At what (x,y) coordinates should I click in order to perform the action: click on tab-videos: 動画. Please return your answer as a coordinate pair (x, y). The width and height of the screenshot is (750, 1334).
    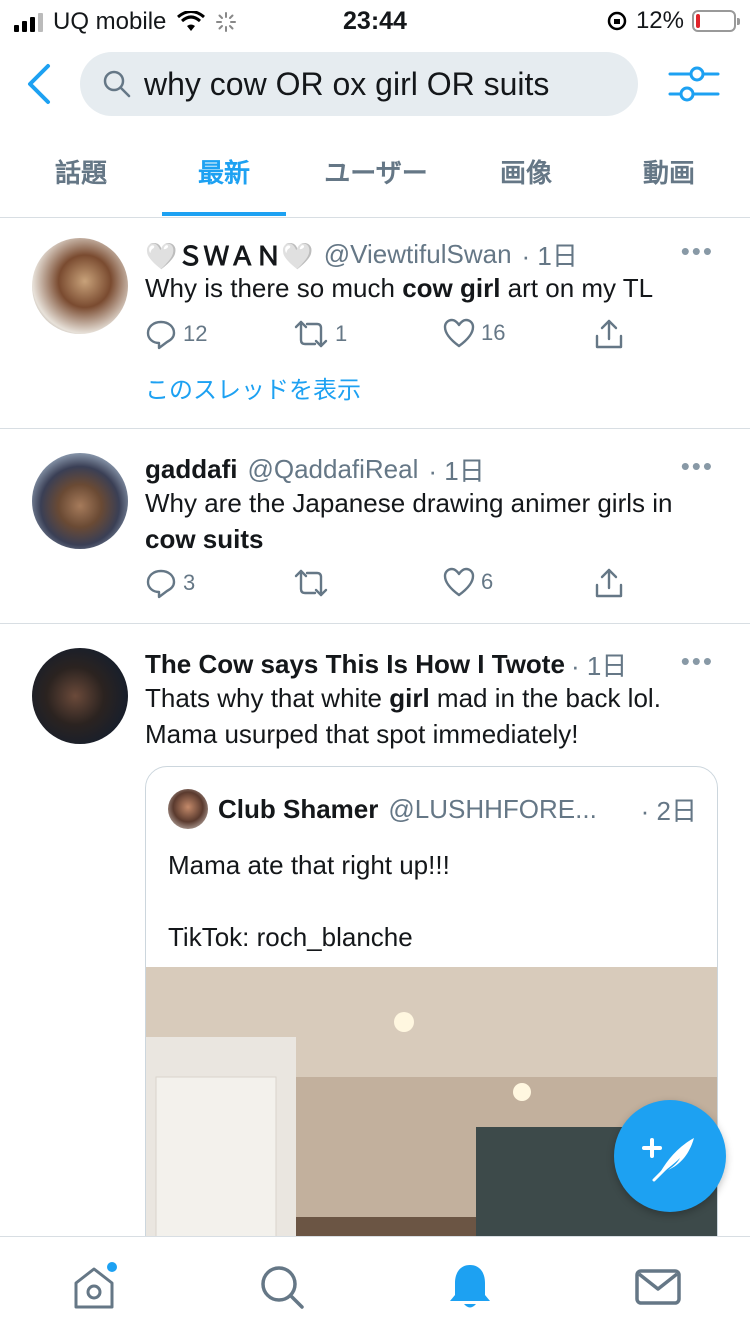
    Looking at the image, I should click on (669, 176).